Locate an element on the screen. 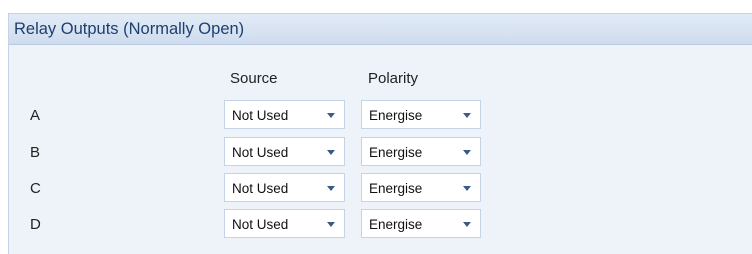  source-select-d: Not Used is located at coordinates (284, 223).